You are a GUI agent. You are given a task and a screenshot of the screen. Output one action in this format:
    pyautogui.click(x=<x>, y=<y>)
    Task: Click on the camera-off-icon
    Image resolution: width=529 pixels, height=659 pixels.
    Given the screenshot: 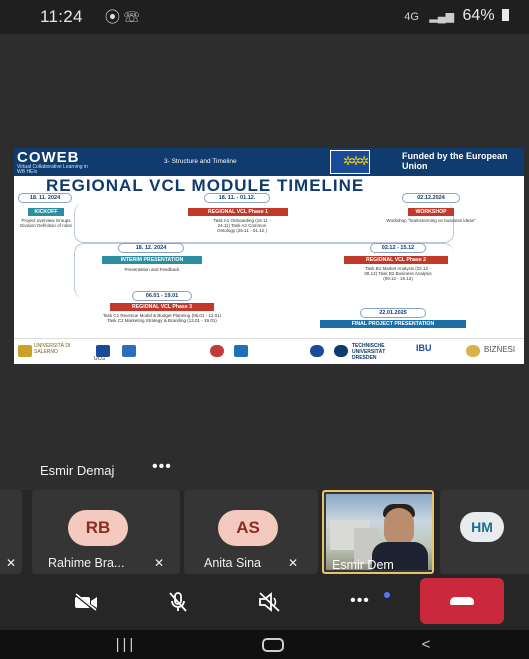 What is the action you would take?
    pyautogui.click(x=86, y=601)
    